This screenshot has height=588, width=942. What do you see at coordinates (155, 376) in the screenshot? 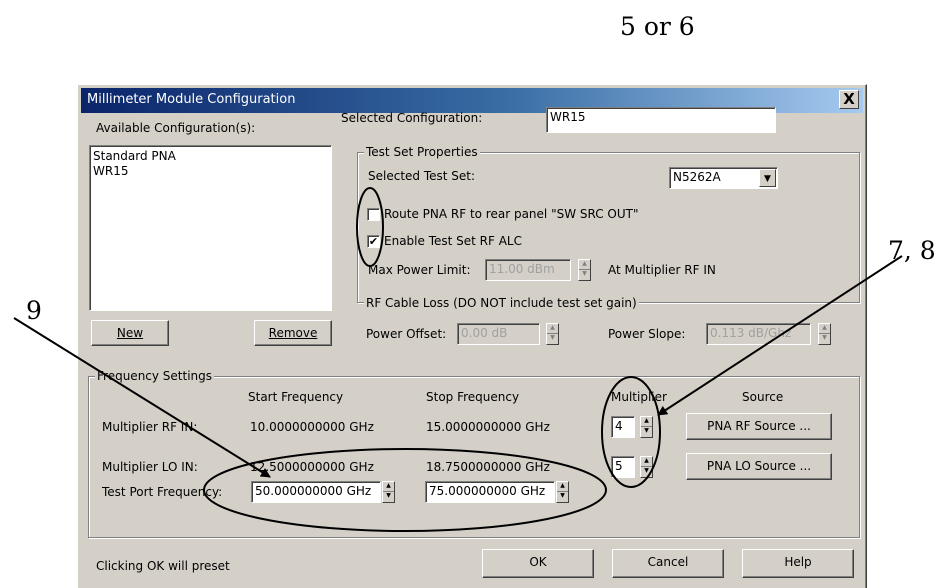
I see `frequency-group-title: Frequency Settings` at bounding box center [155, 376].